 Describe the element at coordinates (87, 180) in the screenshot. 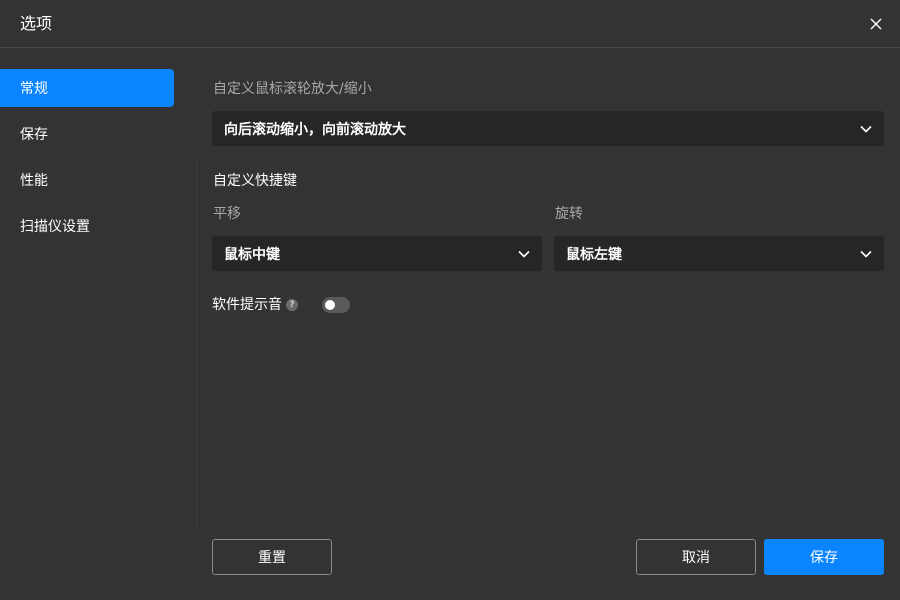

I see `sidebar-item-performance: 性能` at that location.